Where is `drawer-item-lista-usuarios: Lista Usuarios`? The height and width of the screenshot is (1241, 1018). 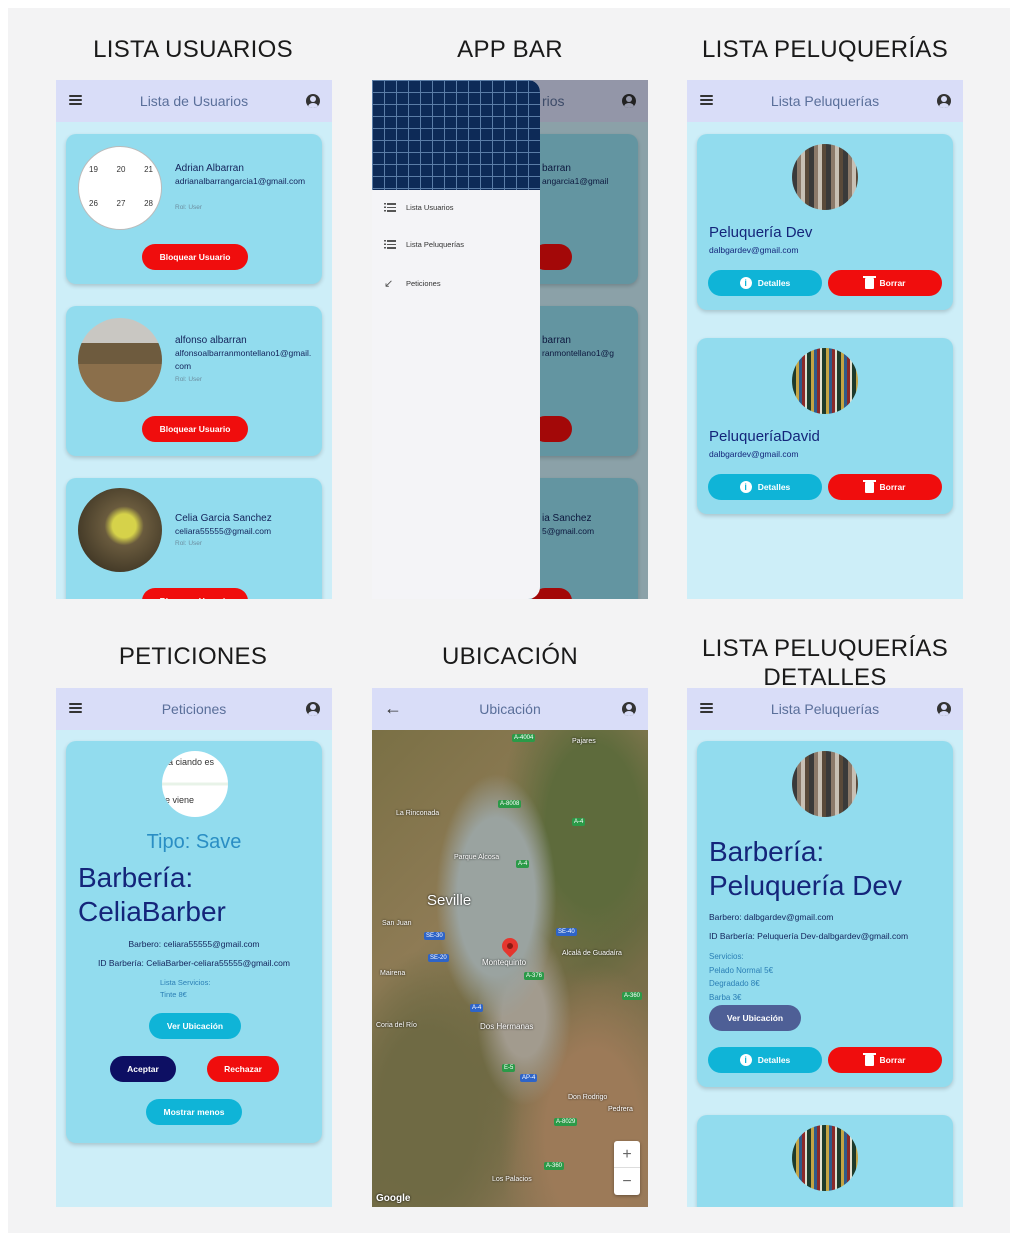
drawer-item-lista-usuarios: Lista Usuarios is located at coordinates (419, 207).